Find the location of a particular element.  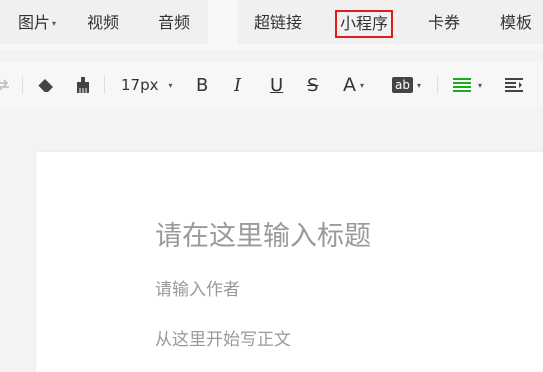

tab-image: 图片 ▾ is located at coordinates (37, 24).